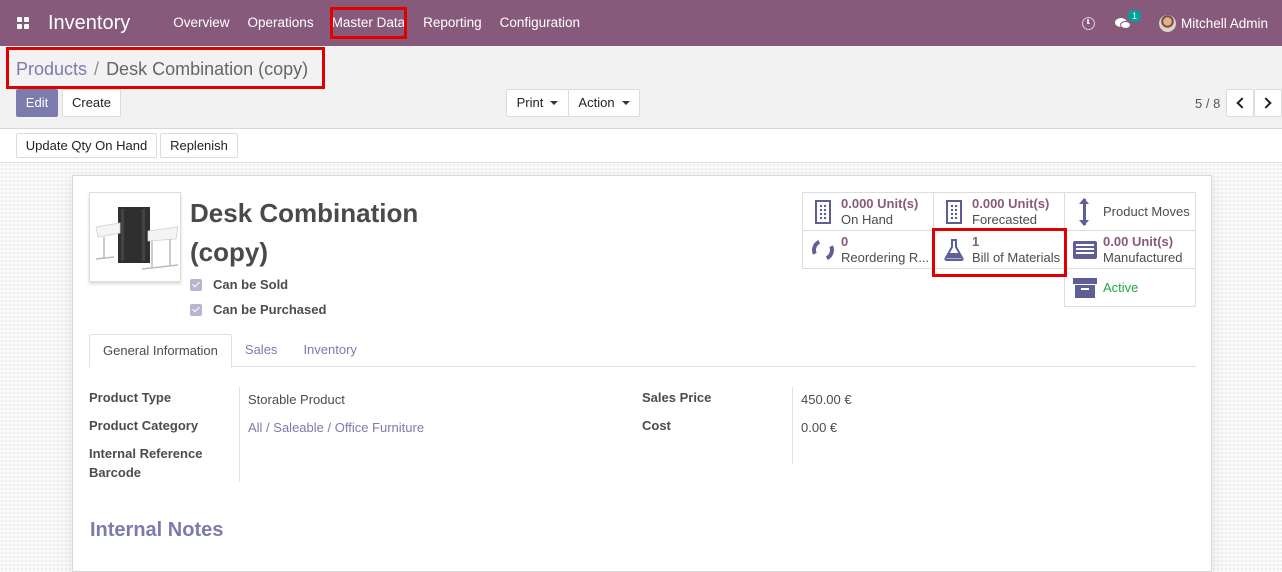  What do you see at coordinates (999, 252) in the screenshot?
I see `bom-highlight-box` at bounding box center [999, 252].